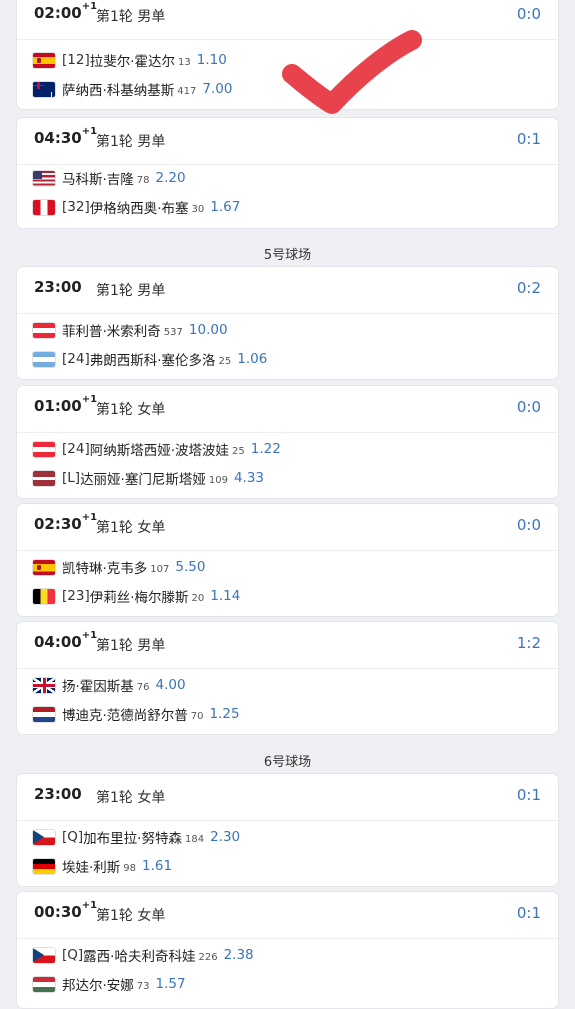 This screenshot has height=1009, width=575. Describe the element at coordinates (109, 178) in the screenshot. I see `player-row: 马科斯·吉隆 78 2.20` at that location.